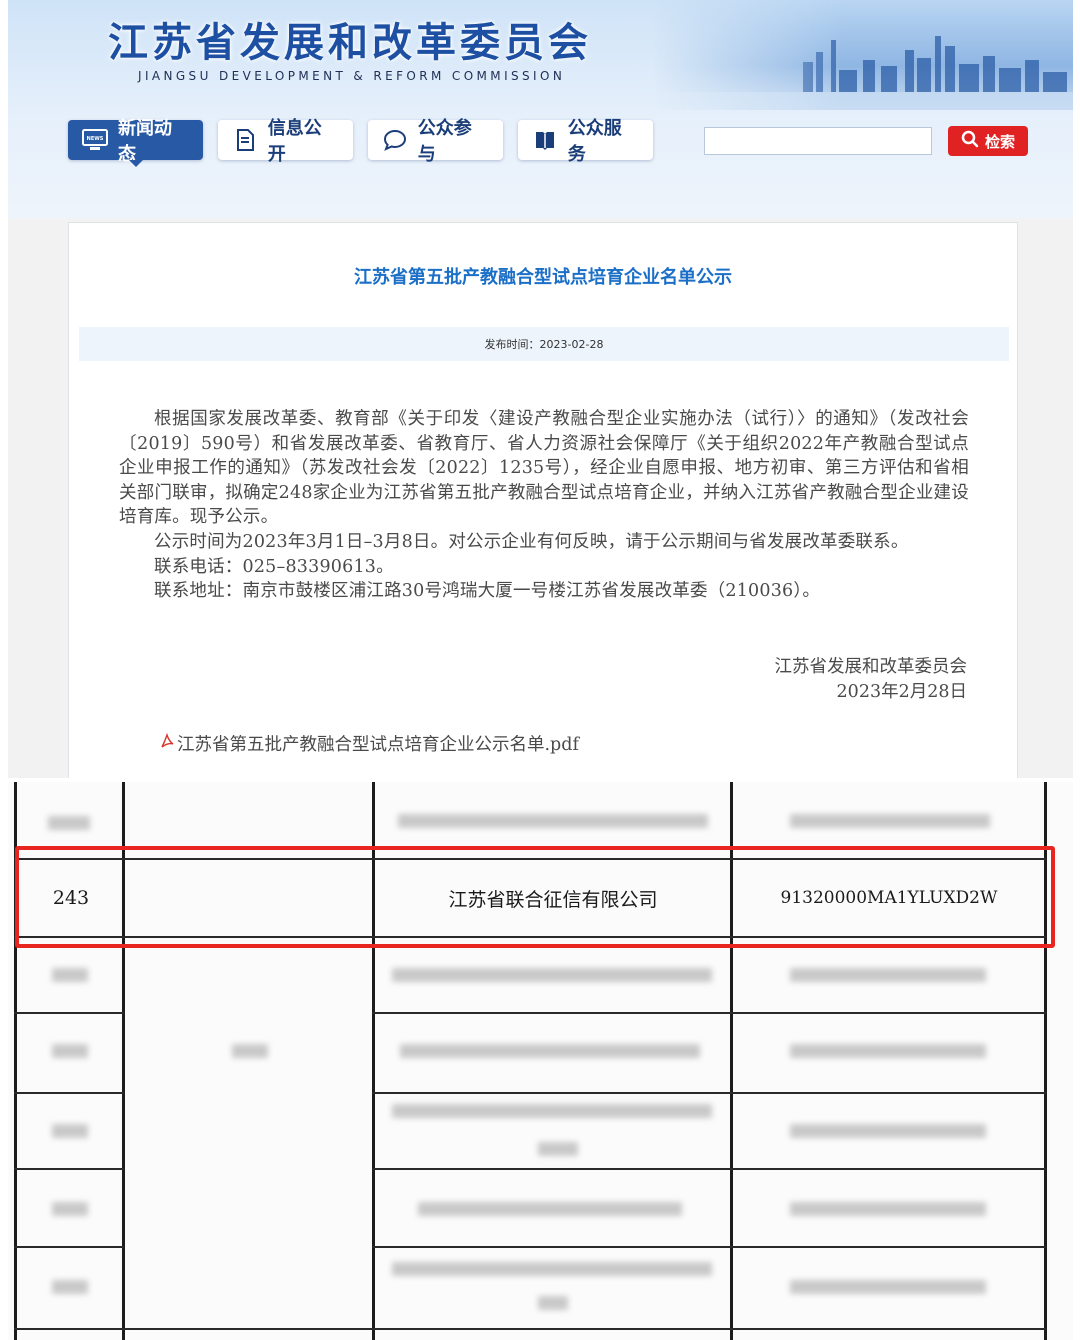  What do you see at coordinates (378, 745) in the screenshot?
I see `attachment-name: 江苏省第五批产教融合型试点培育企业公示名单.pdf` at bounding box center [378, 745].